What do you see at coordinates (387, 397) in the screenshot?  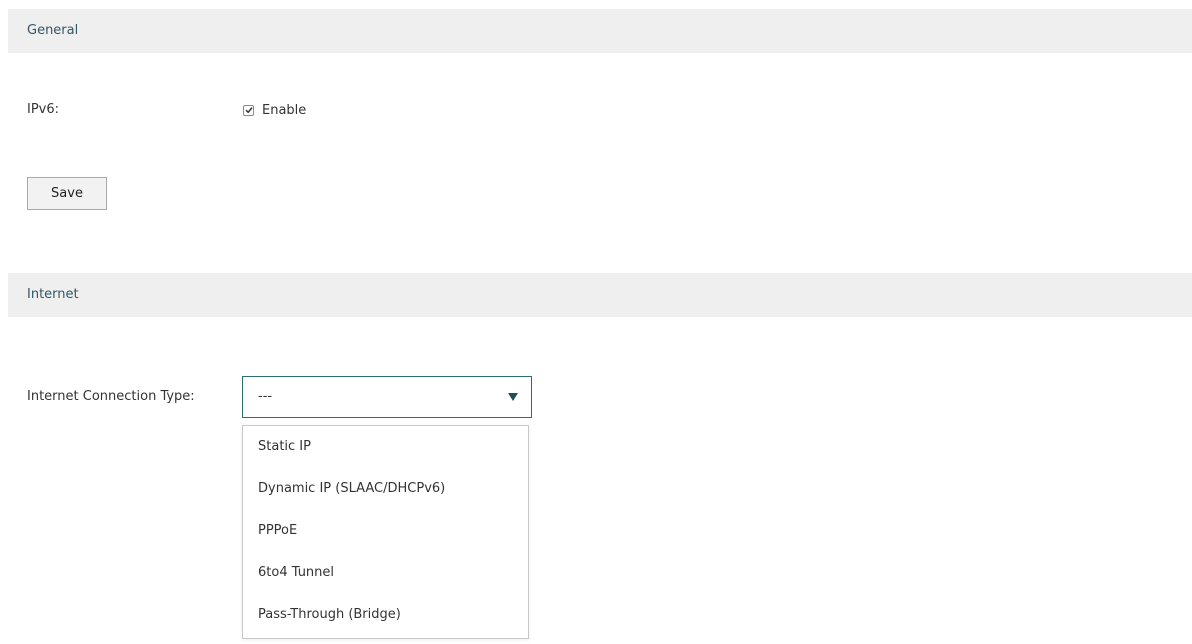 I see `connection-type-select: ---` at bounding box center [387, 397].